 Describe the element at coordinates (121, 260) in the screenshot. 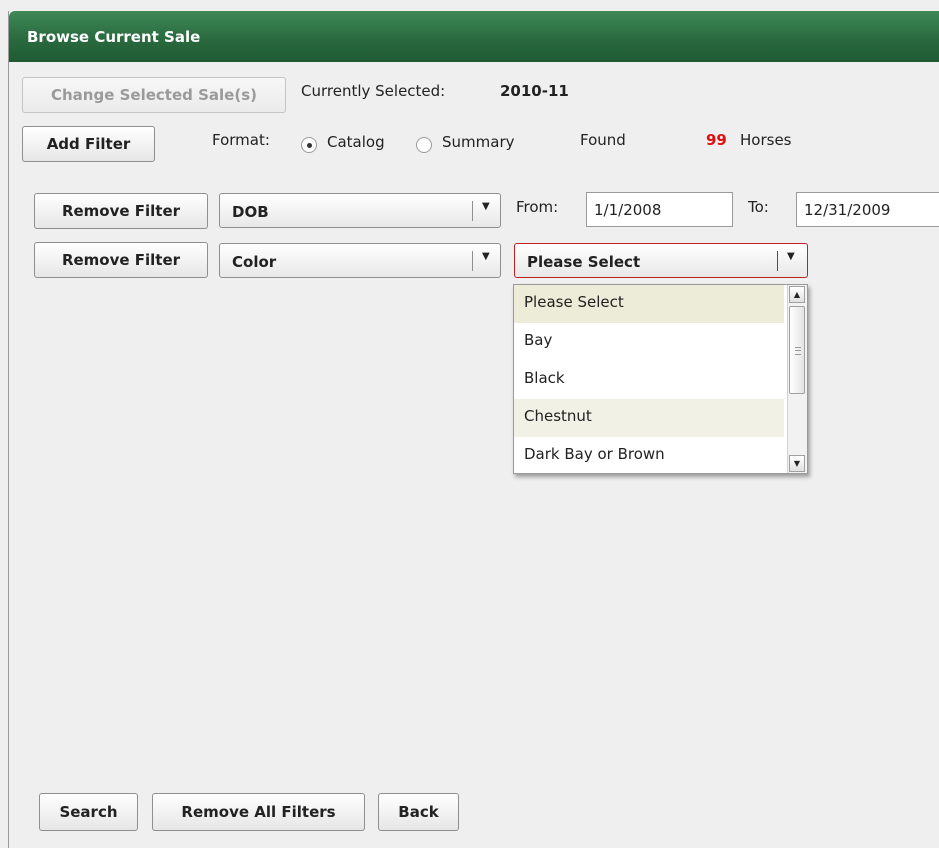

I see `remove-filter-button-color: Remove Filter` at that location.